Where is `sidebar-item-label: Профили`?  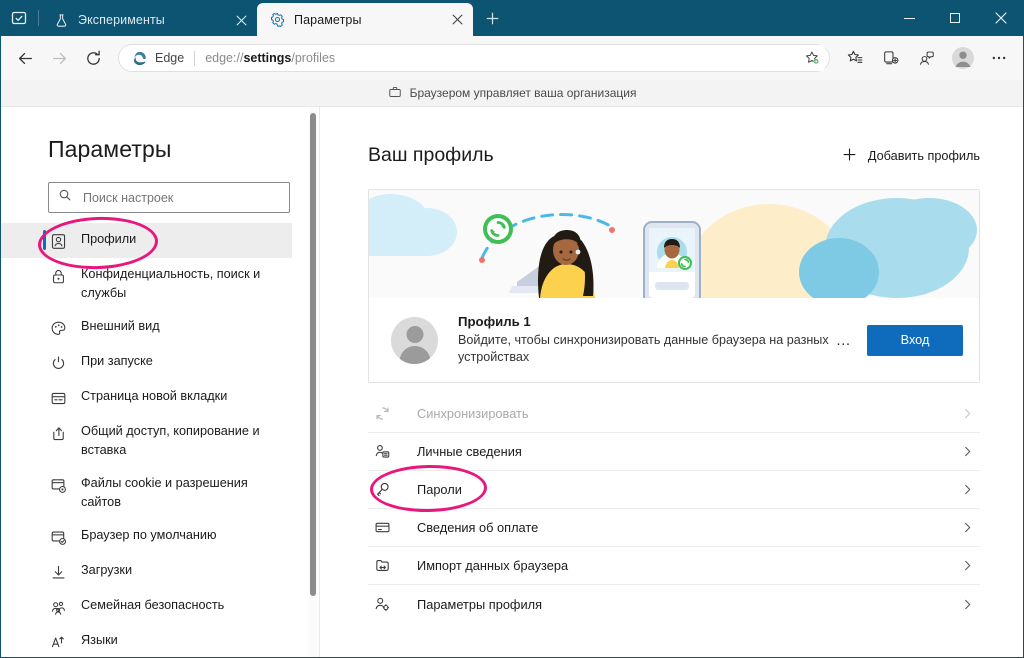 sidebar-item-label: Профили is located at coordinates (109, 239).